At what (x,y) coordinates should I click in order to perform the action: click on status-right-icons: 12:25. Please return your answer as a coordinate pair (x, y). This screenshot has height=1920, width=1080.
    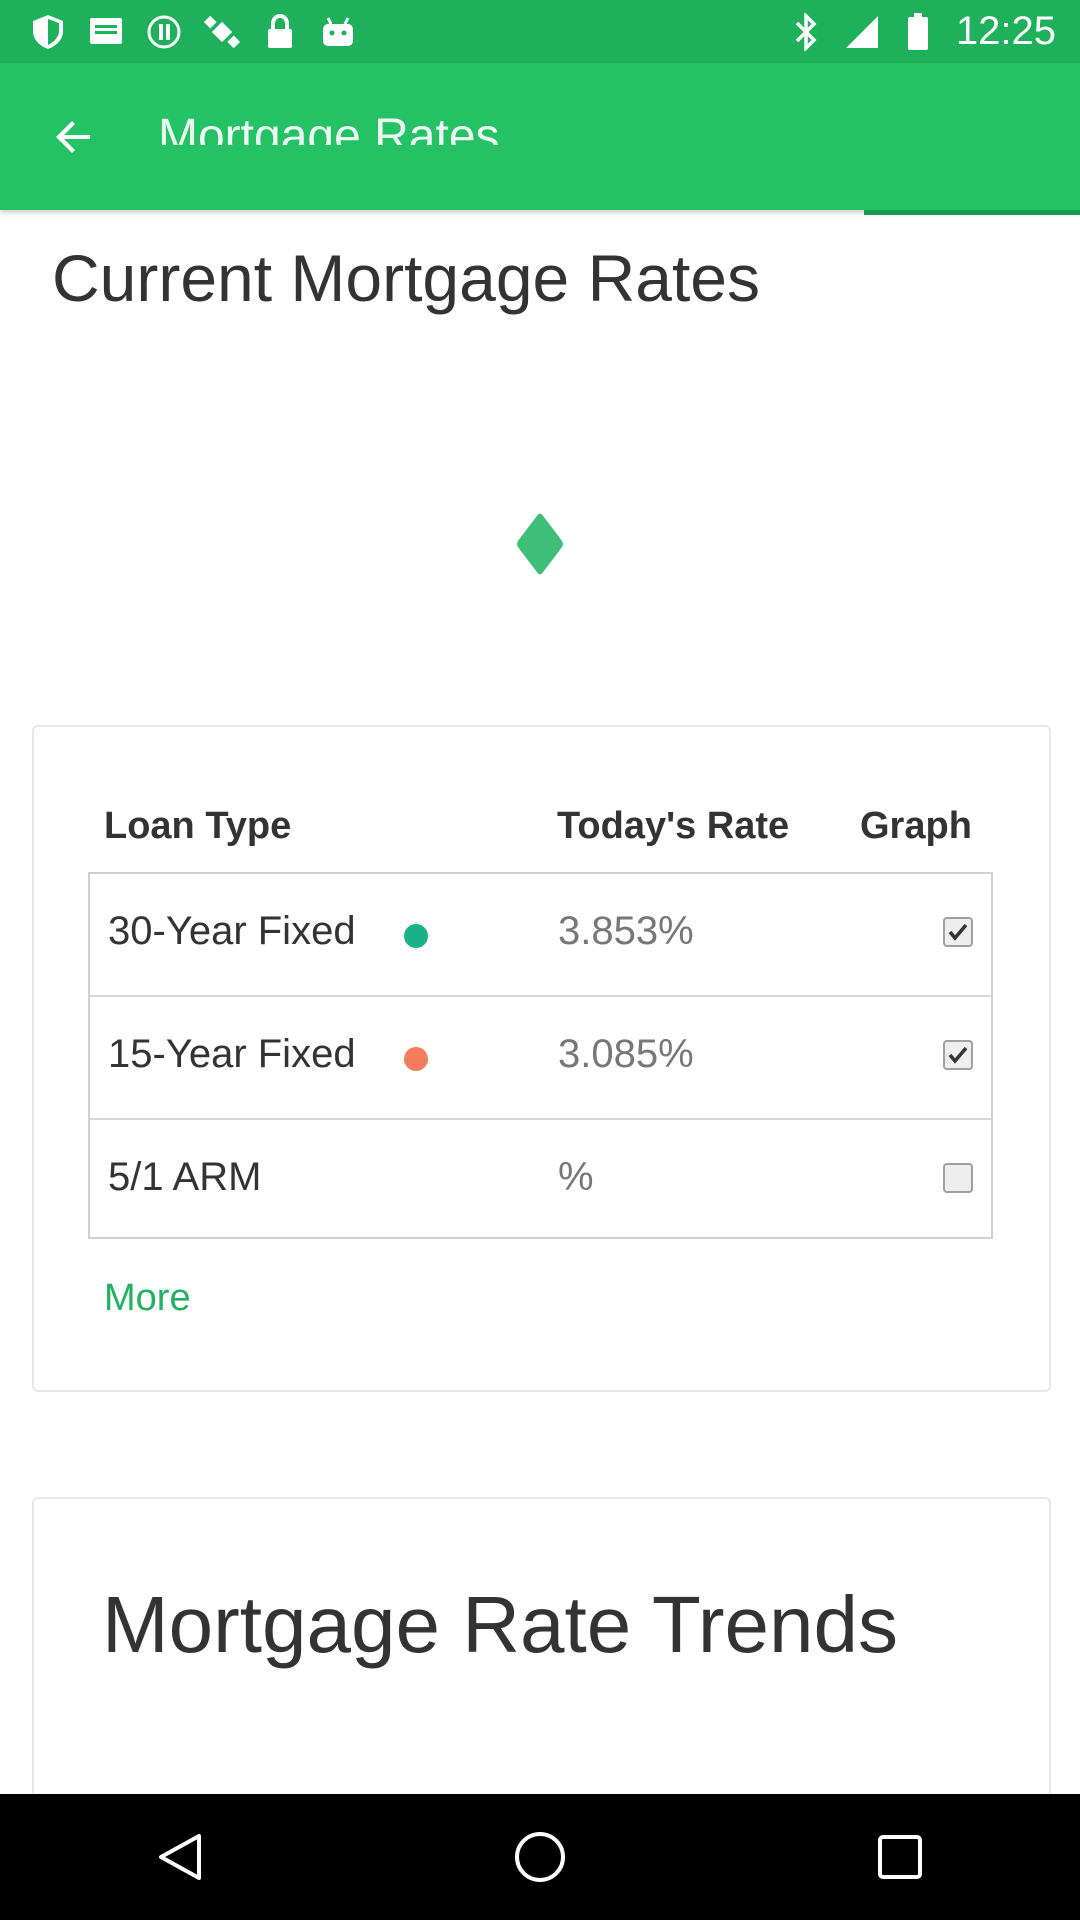
    Looking at the image, I should click on (922, 31).